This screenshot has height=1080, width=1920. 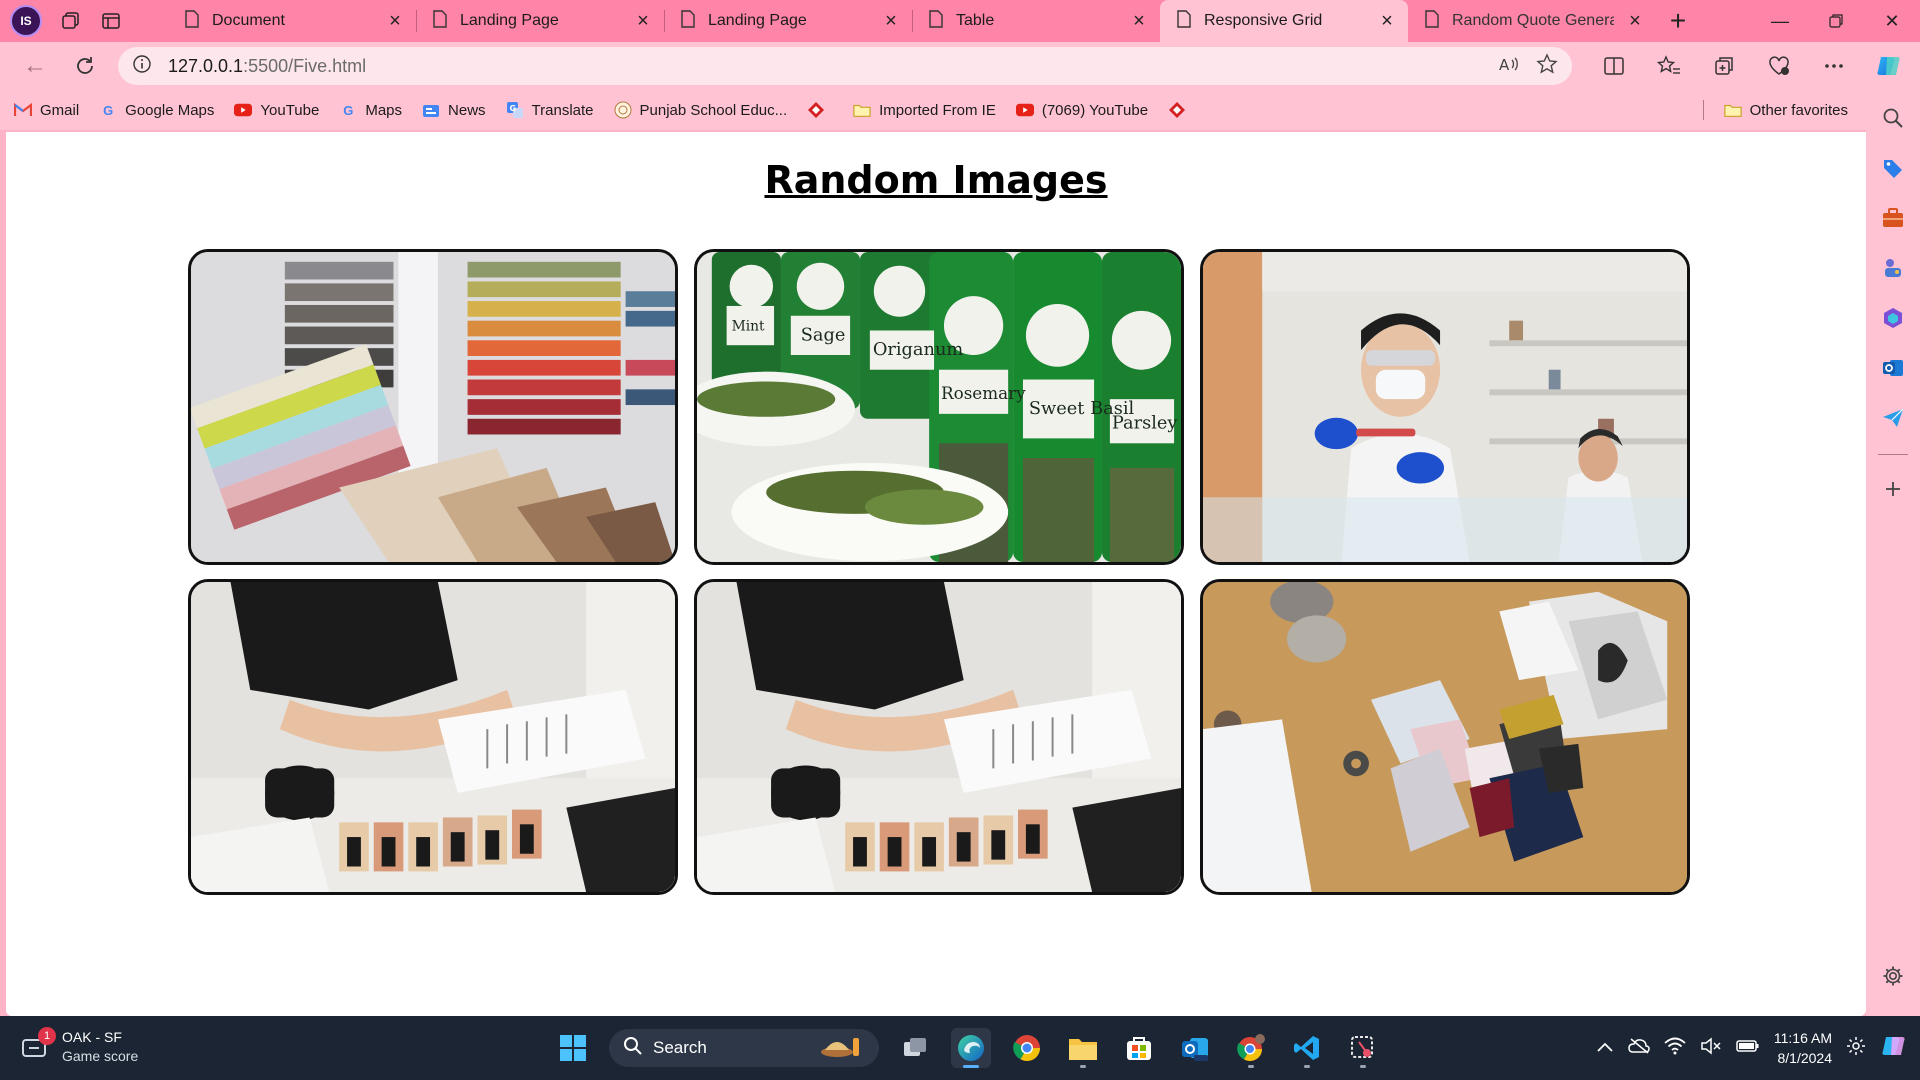 I want to click on close-window-button: ✕, so click(x=1892, y=21).